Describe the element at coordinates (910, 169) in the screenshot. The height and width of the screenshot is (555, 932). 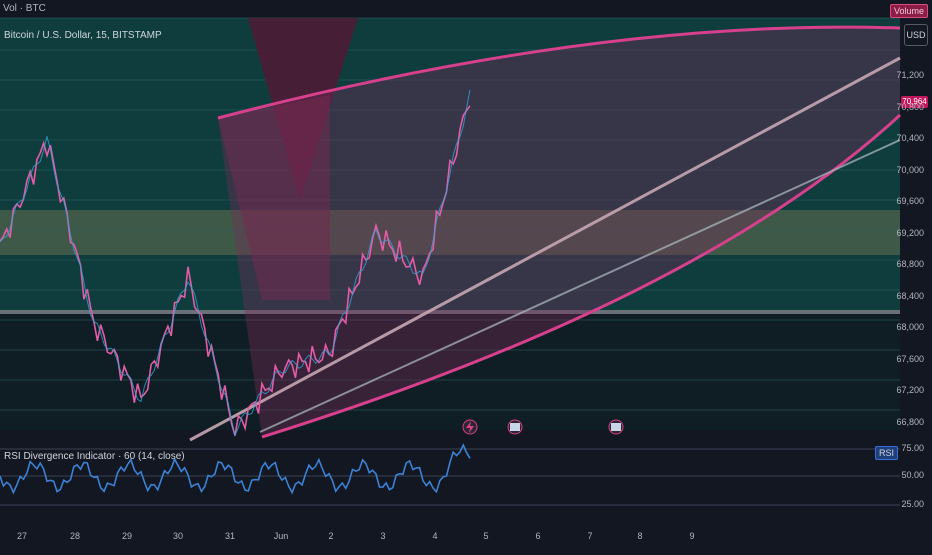
I see `price-axis-label: 70,000` at that location.